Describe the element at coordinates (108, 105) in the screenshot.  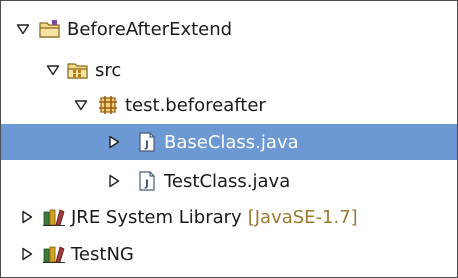
I see `package-icon` at that location.